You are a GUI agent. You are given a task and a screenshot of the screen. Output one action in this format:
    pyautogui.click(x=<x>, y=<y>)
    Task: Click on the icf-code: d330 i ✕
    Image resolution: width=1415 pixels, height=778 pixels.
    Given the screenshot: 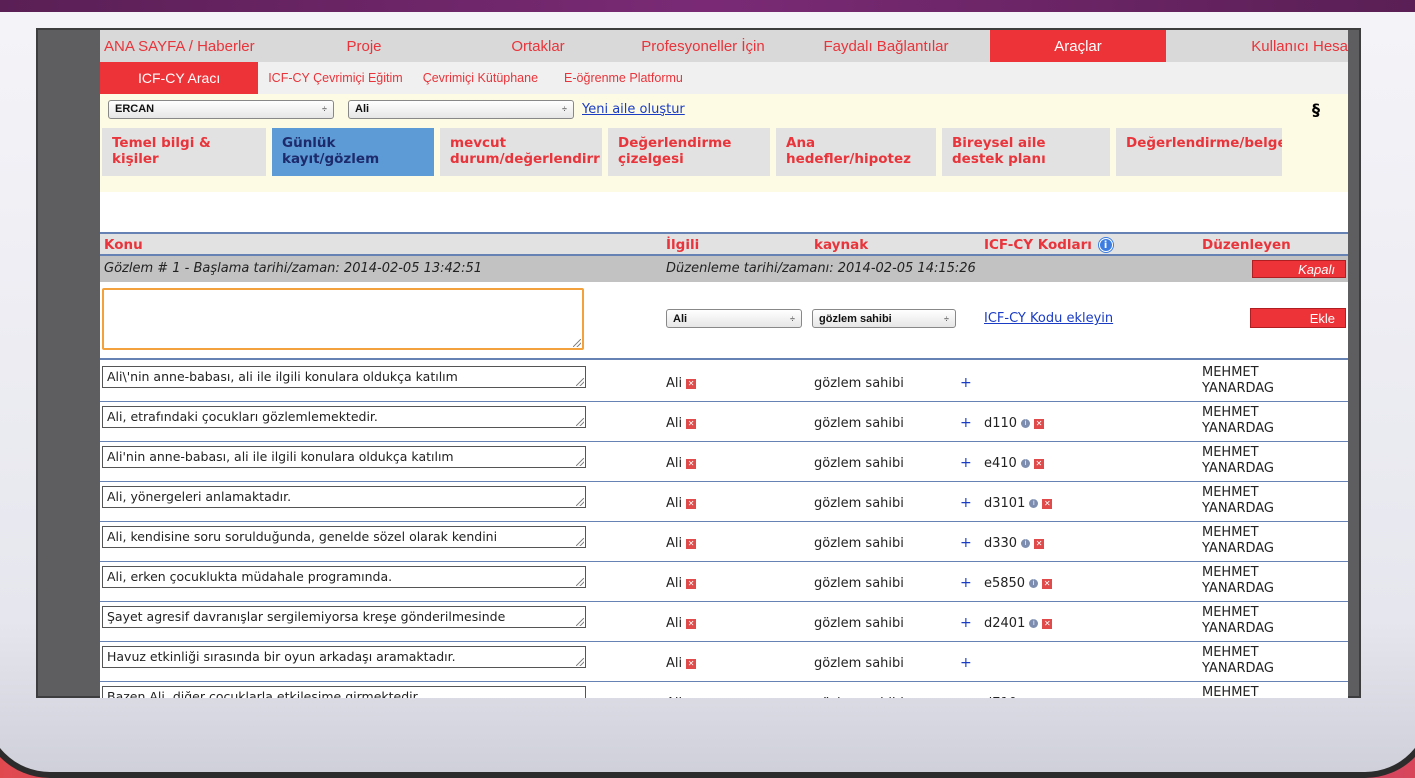 What is the action you would take?
    pyautogui.click(x=1014, y=543)
    